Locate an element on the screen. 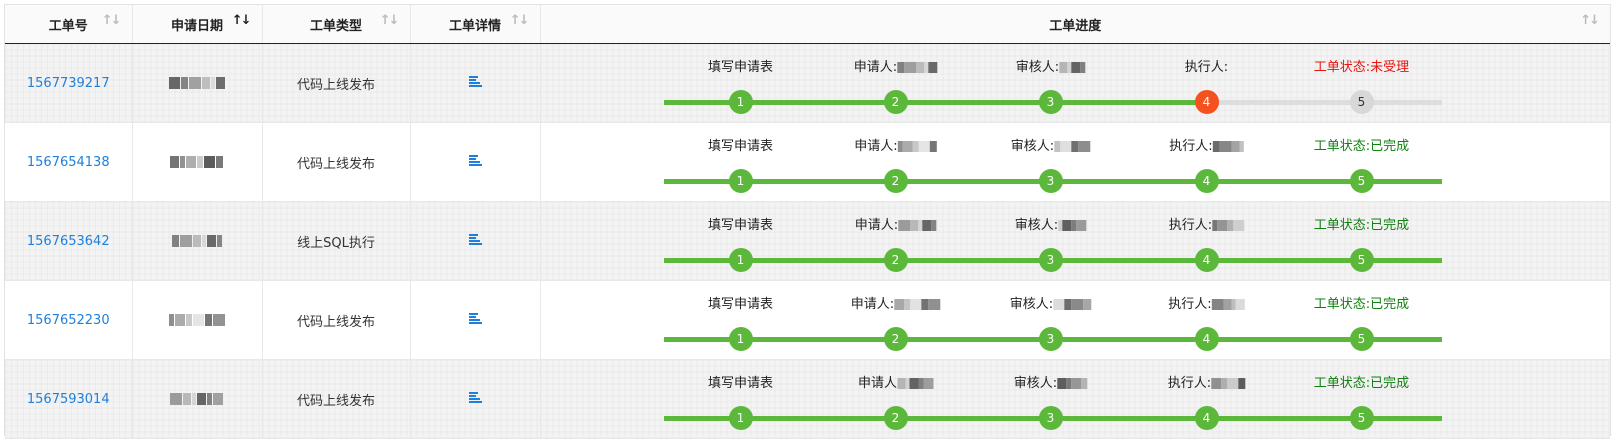  order-progress-cell: 填写申请表 申请人: 审核人: 执行人: 工单状态:未受理 1 2 3 4 5 is located at coordinates (1075, 83).